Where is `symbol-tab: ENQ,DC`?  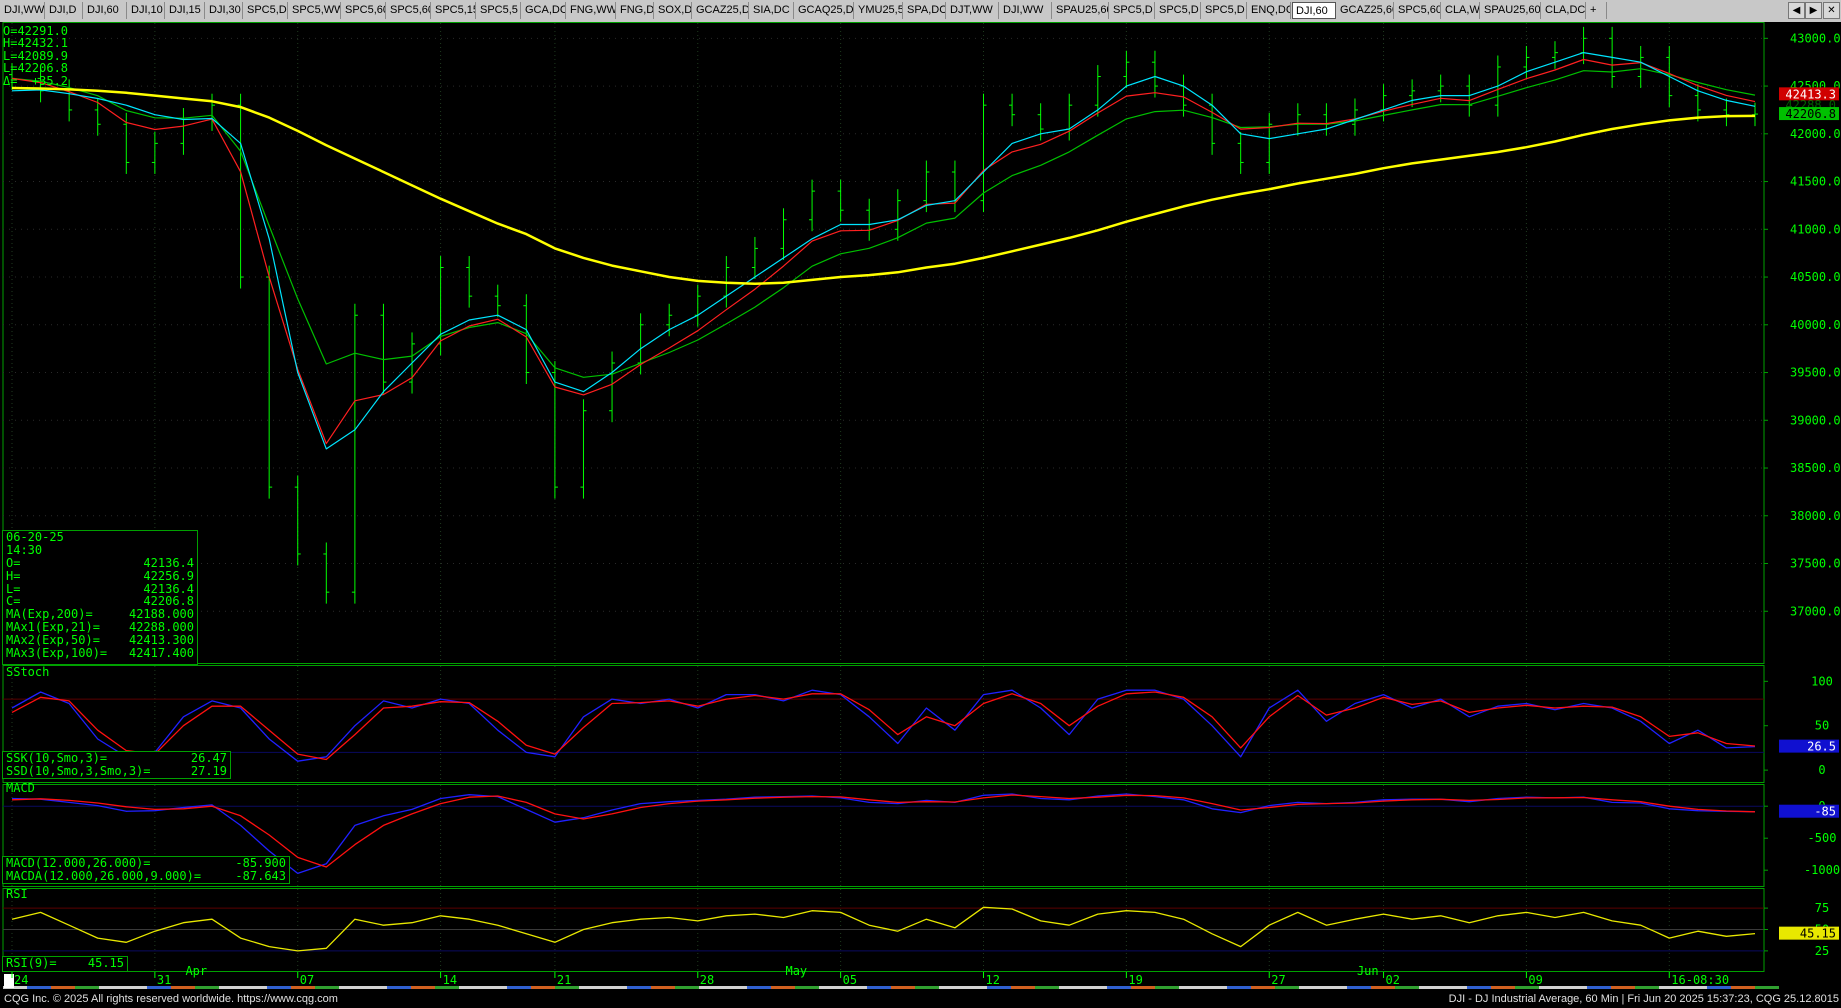
symbol-tab: ENQ,DC is located at coordinates (1269, 10).